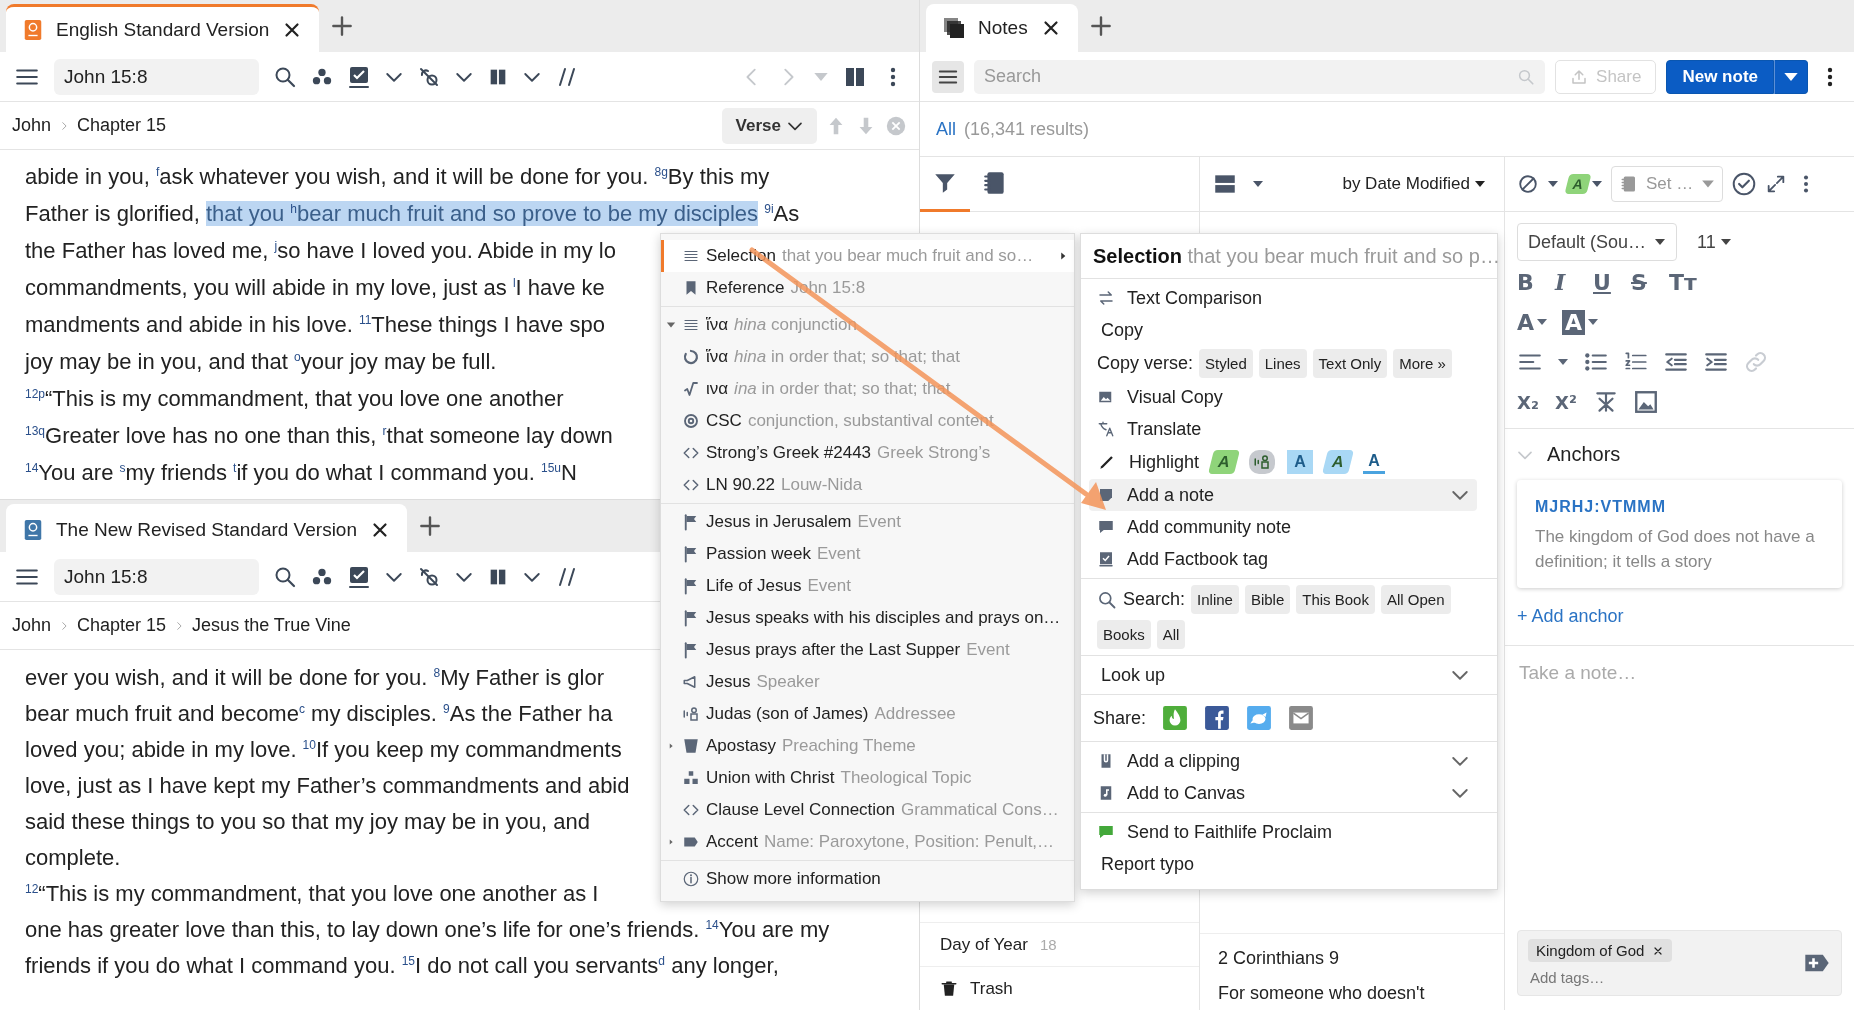 The height and width of the screenshot is (1010, 1854). What do you see at coordinates (867, 714) in the screenshot?
I see `menu-item: Judas (son of James) Addressee` at bounding box center [867, 714].